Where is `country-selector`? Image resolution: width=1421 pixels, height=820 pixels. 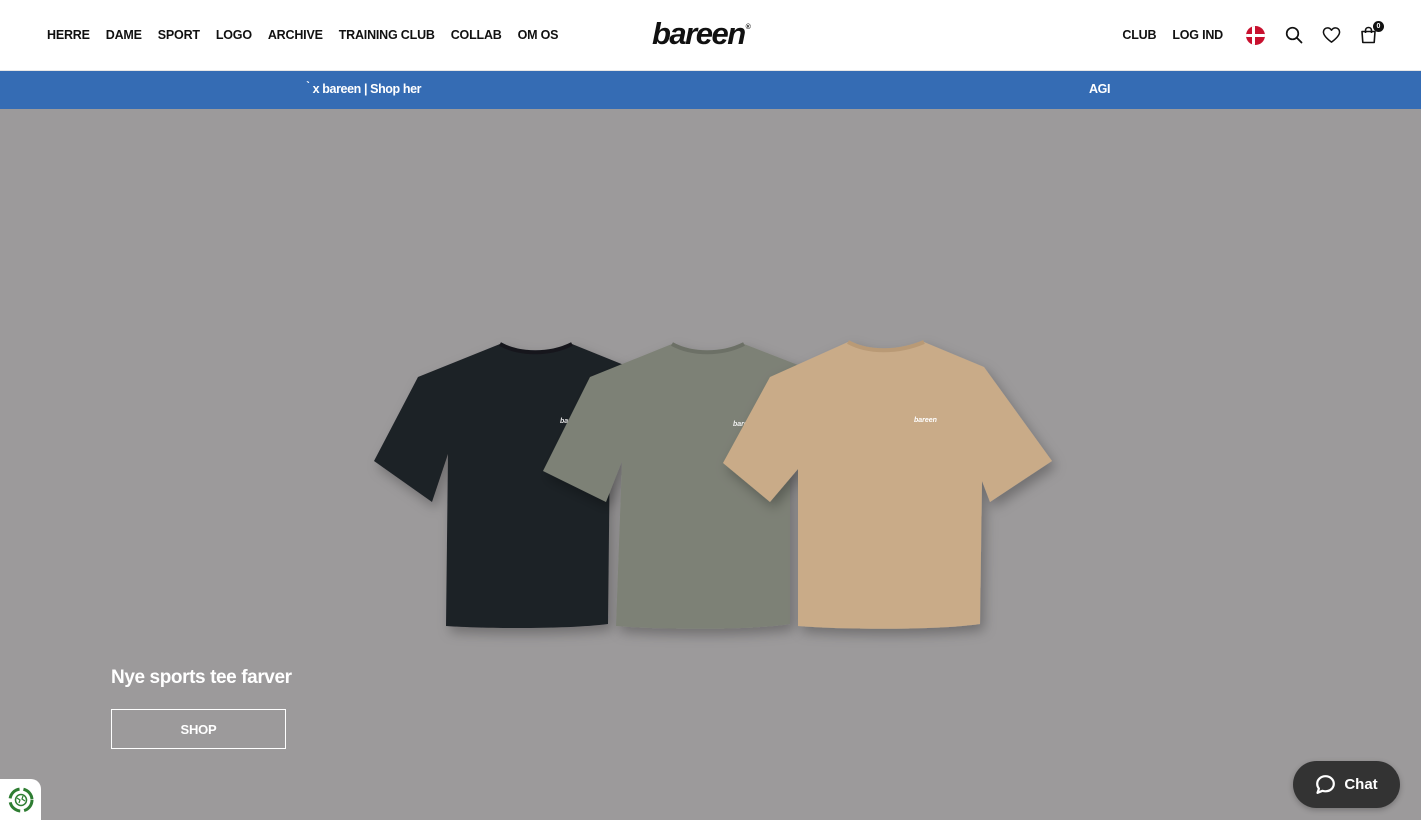 country-selector is located at coordinates (1255, 35).